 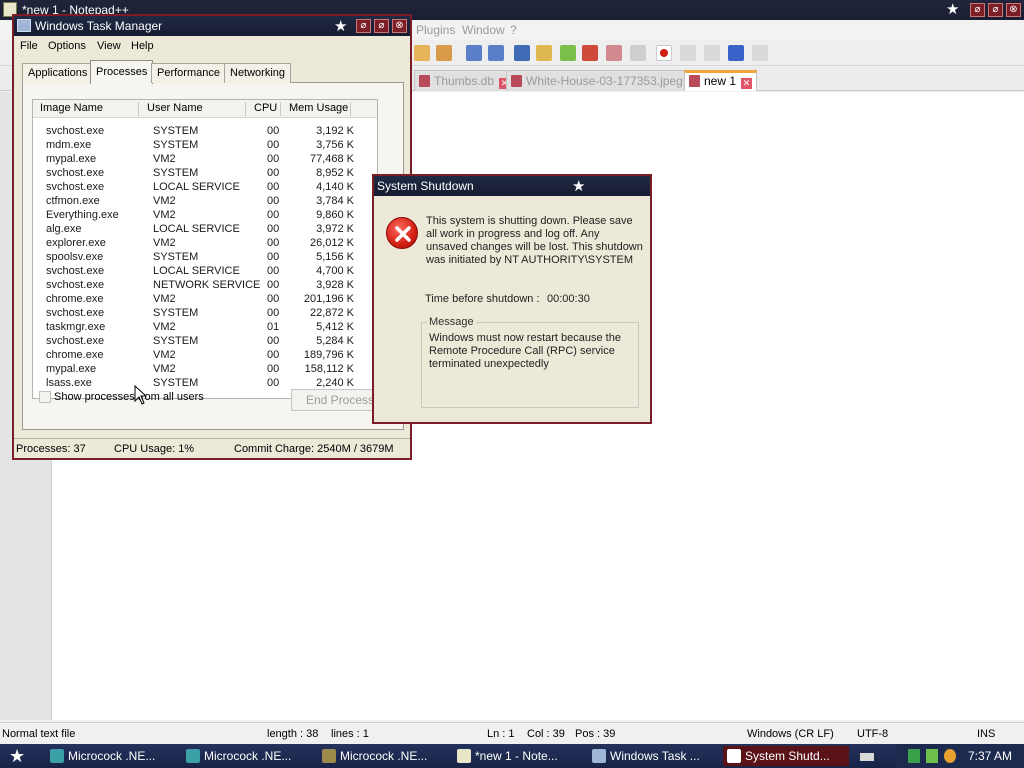 I want to click on table-row: Everything.exe VM2 00 9,860 K, so click(x=205, y=216).